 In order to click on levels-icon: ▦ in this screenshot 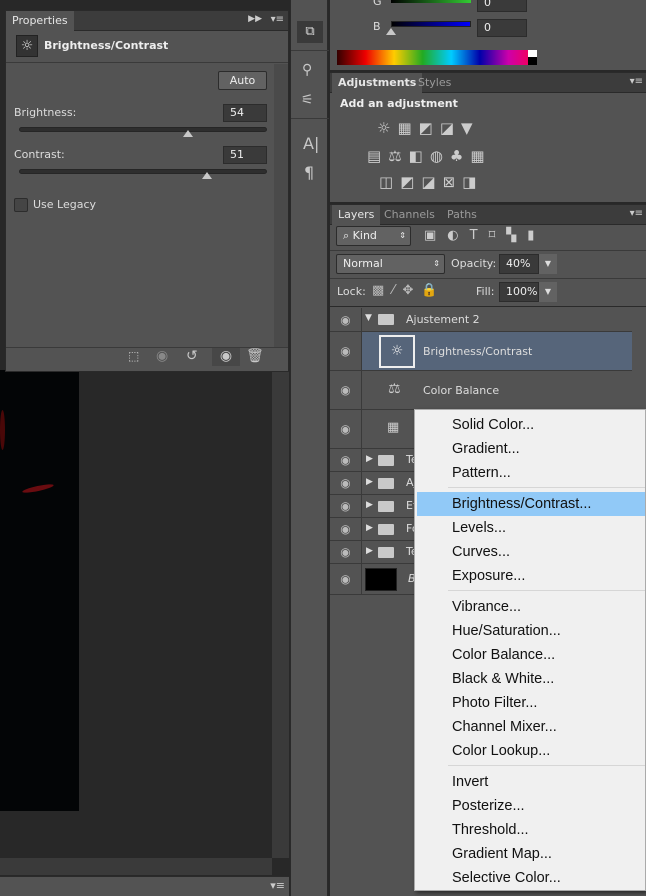, I will do `click(404, 128)`.